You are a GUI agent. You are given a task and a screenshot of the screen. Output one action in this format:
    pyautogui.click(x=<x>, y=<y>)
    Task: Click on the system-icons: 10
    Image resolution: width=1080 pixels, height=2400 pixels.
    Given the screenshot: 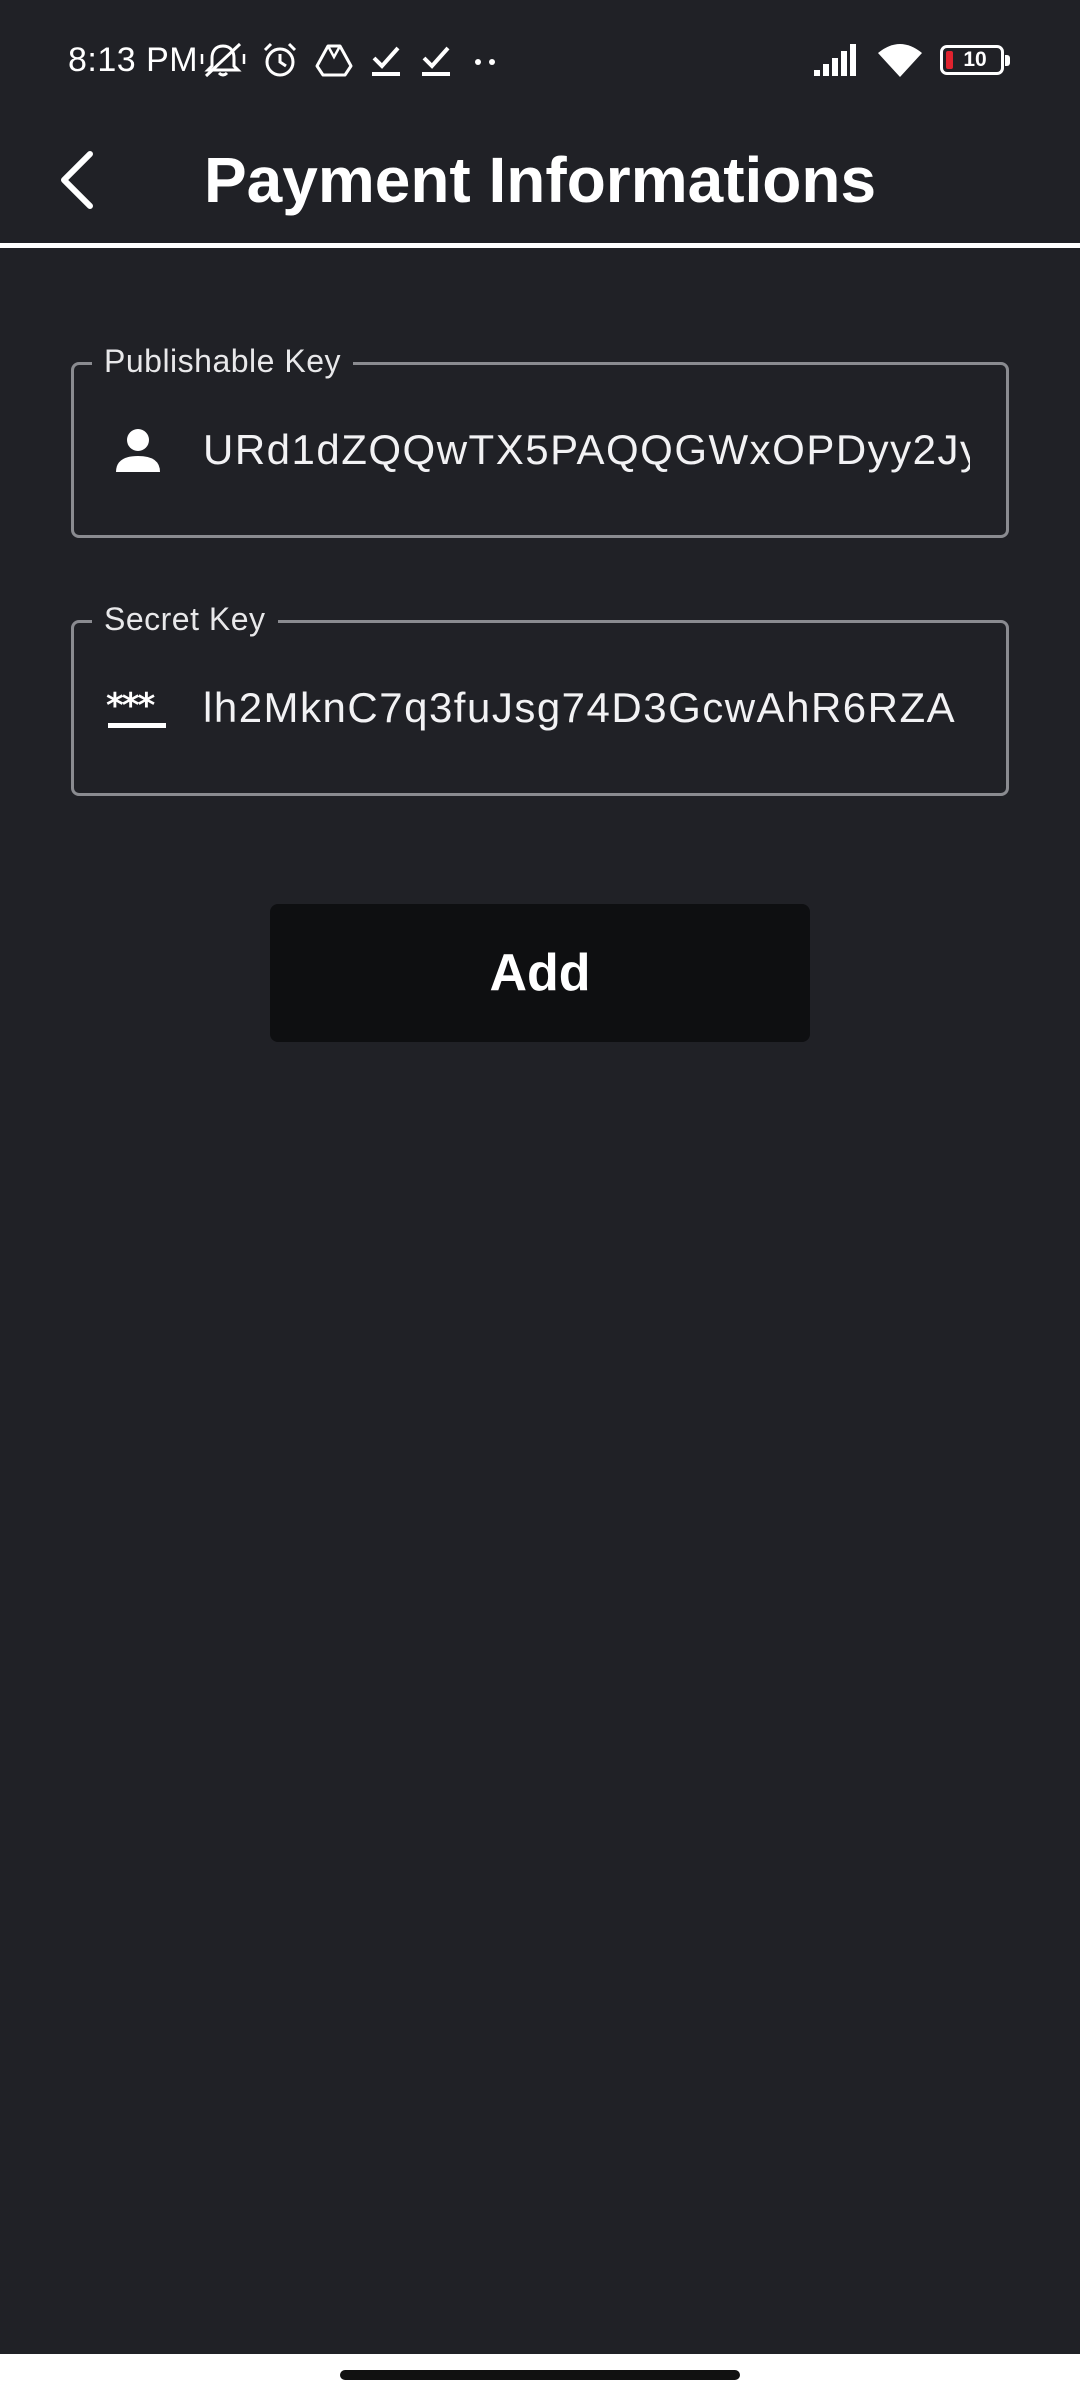 What is the action you would take?
    pyautogui.click(x=911, y=60)
    